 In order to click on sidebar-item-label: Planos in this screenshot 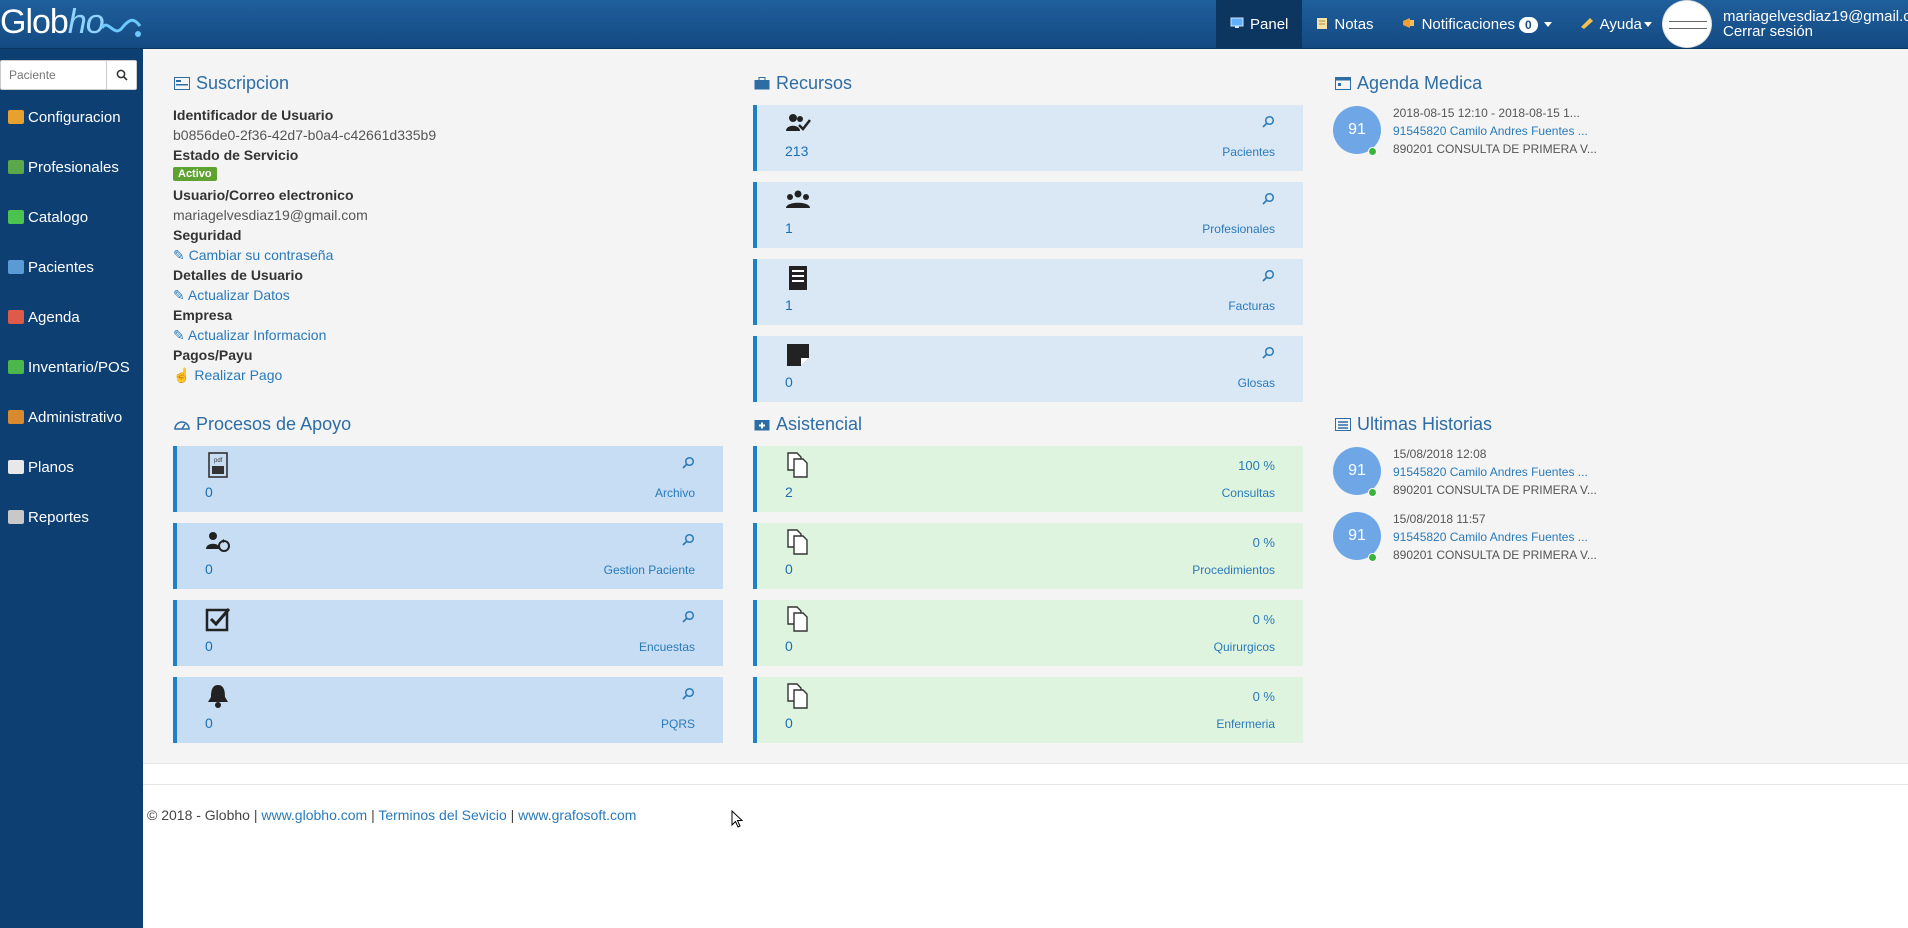, I will do `click(51, 467)`.